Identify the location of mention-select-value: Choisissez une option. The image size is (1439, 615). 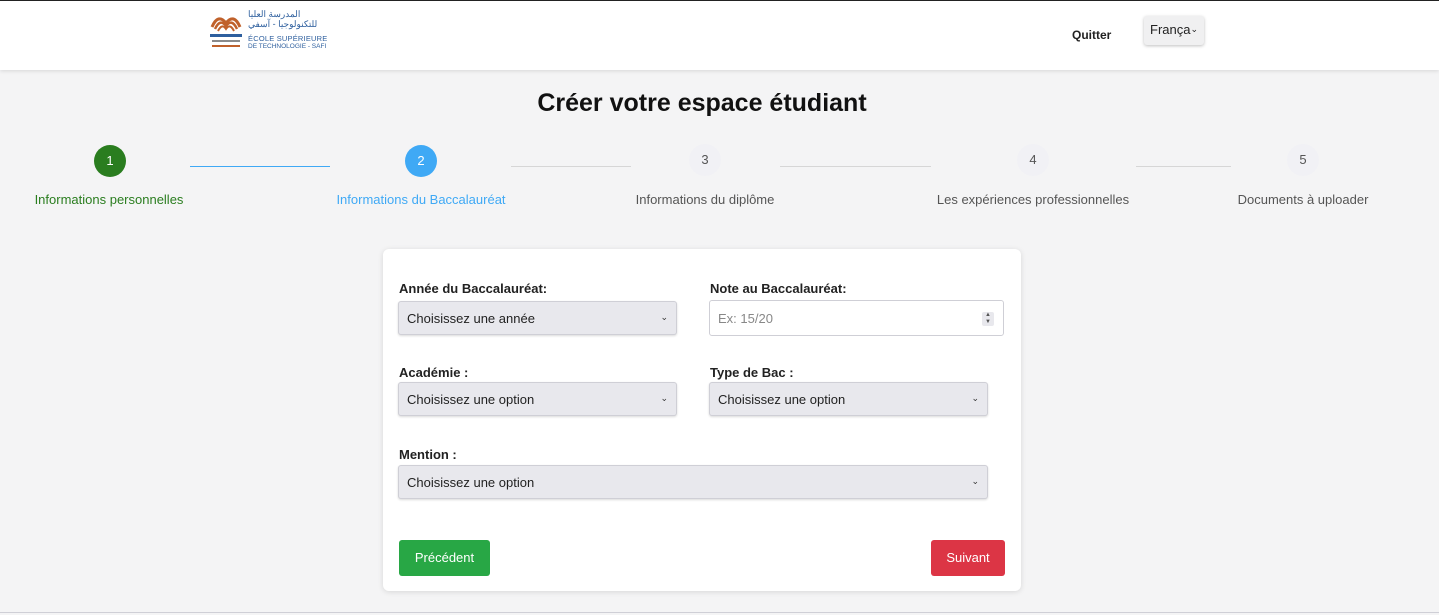
(471, 482).